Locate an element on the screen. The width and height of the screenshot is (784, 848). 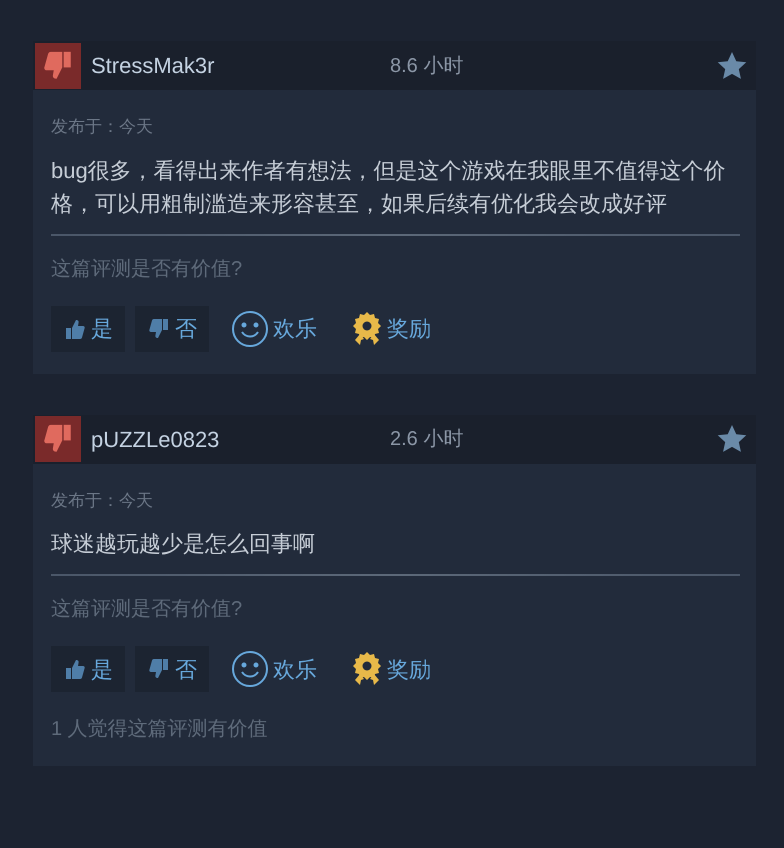
helpful-count: 1 人觉得这篇评测有价值 is located at coordinates (160, 729).